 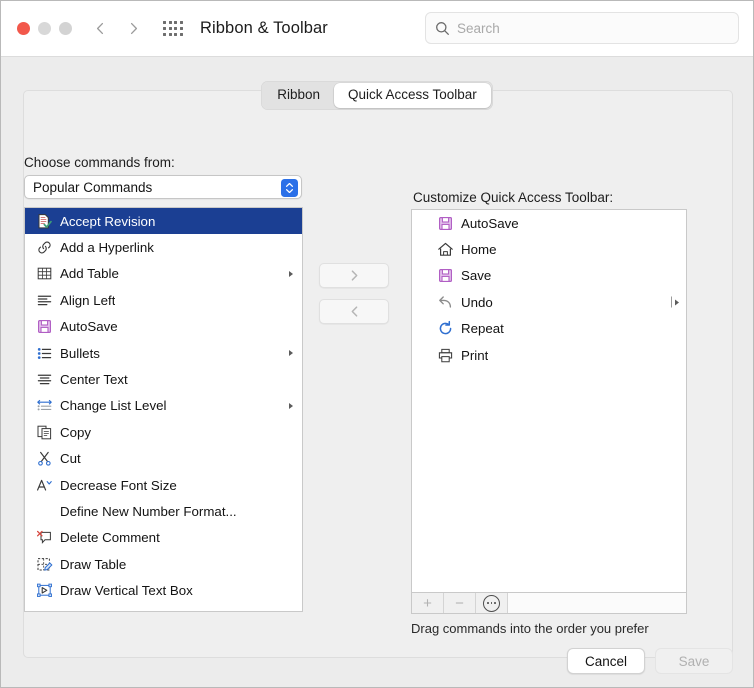 I want to click on list-item: Bullets, so click(x=163, y=353).